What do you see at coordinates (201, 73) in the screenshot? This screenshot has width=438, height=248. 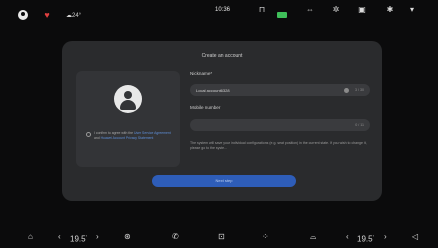 I see `nickname-label: Nickname*` at bounding box center [201, 73].